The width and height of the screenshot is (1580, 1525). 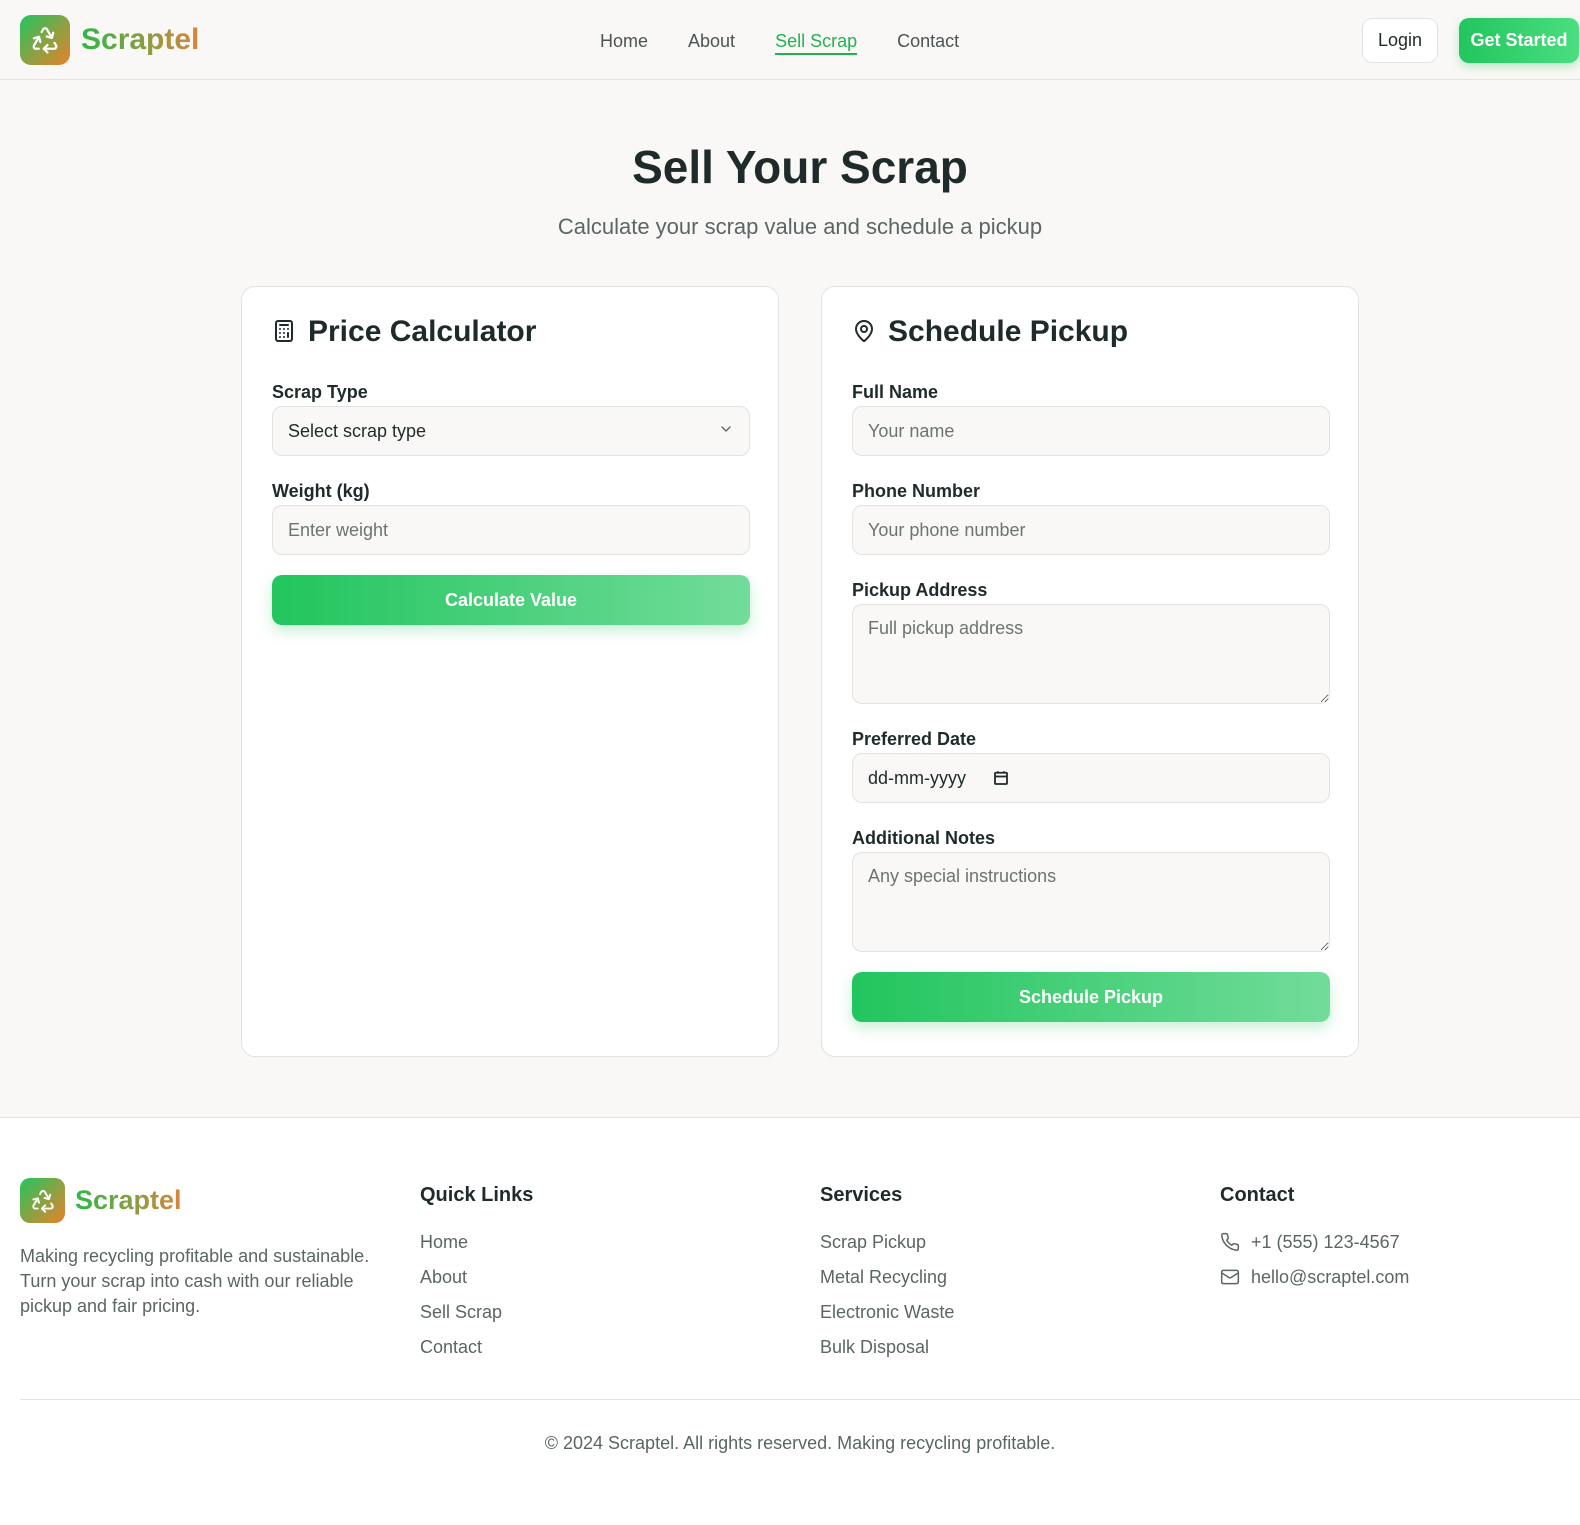 I want to click on footer-link-about: About, so click(x=476, y=1277).